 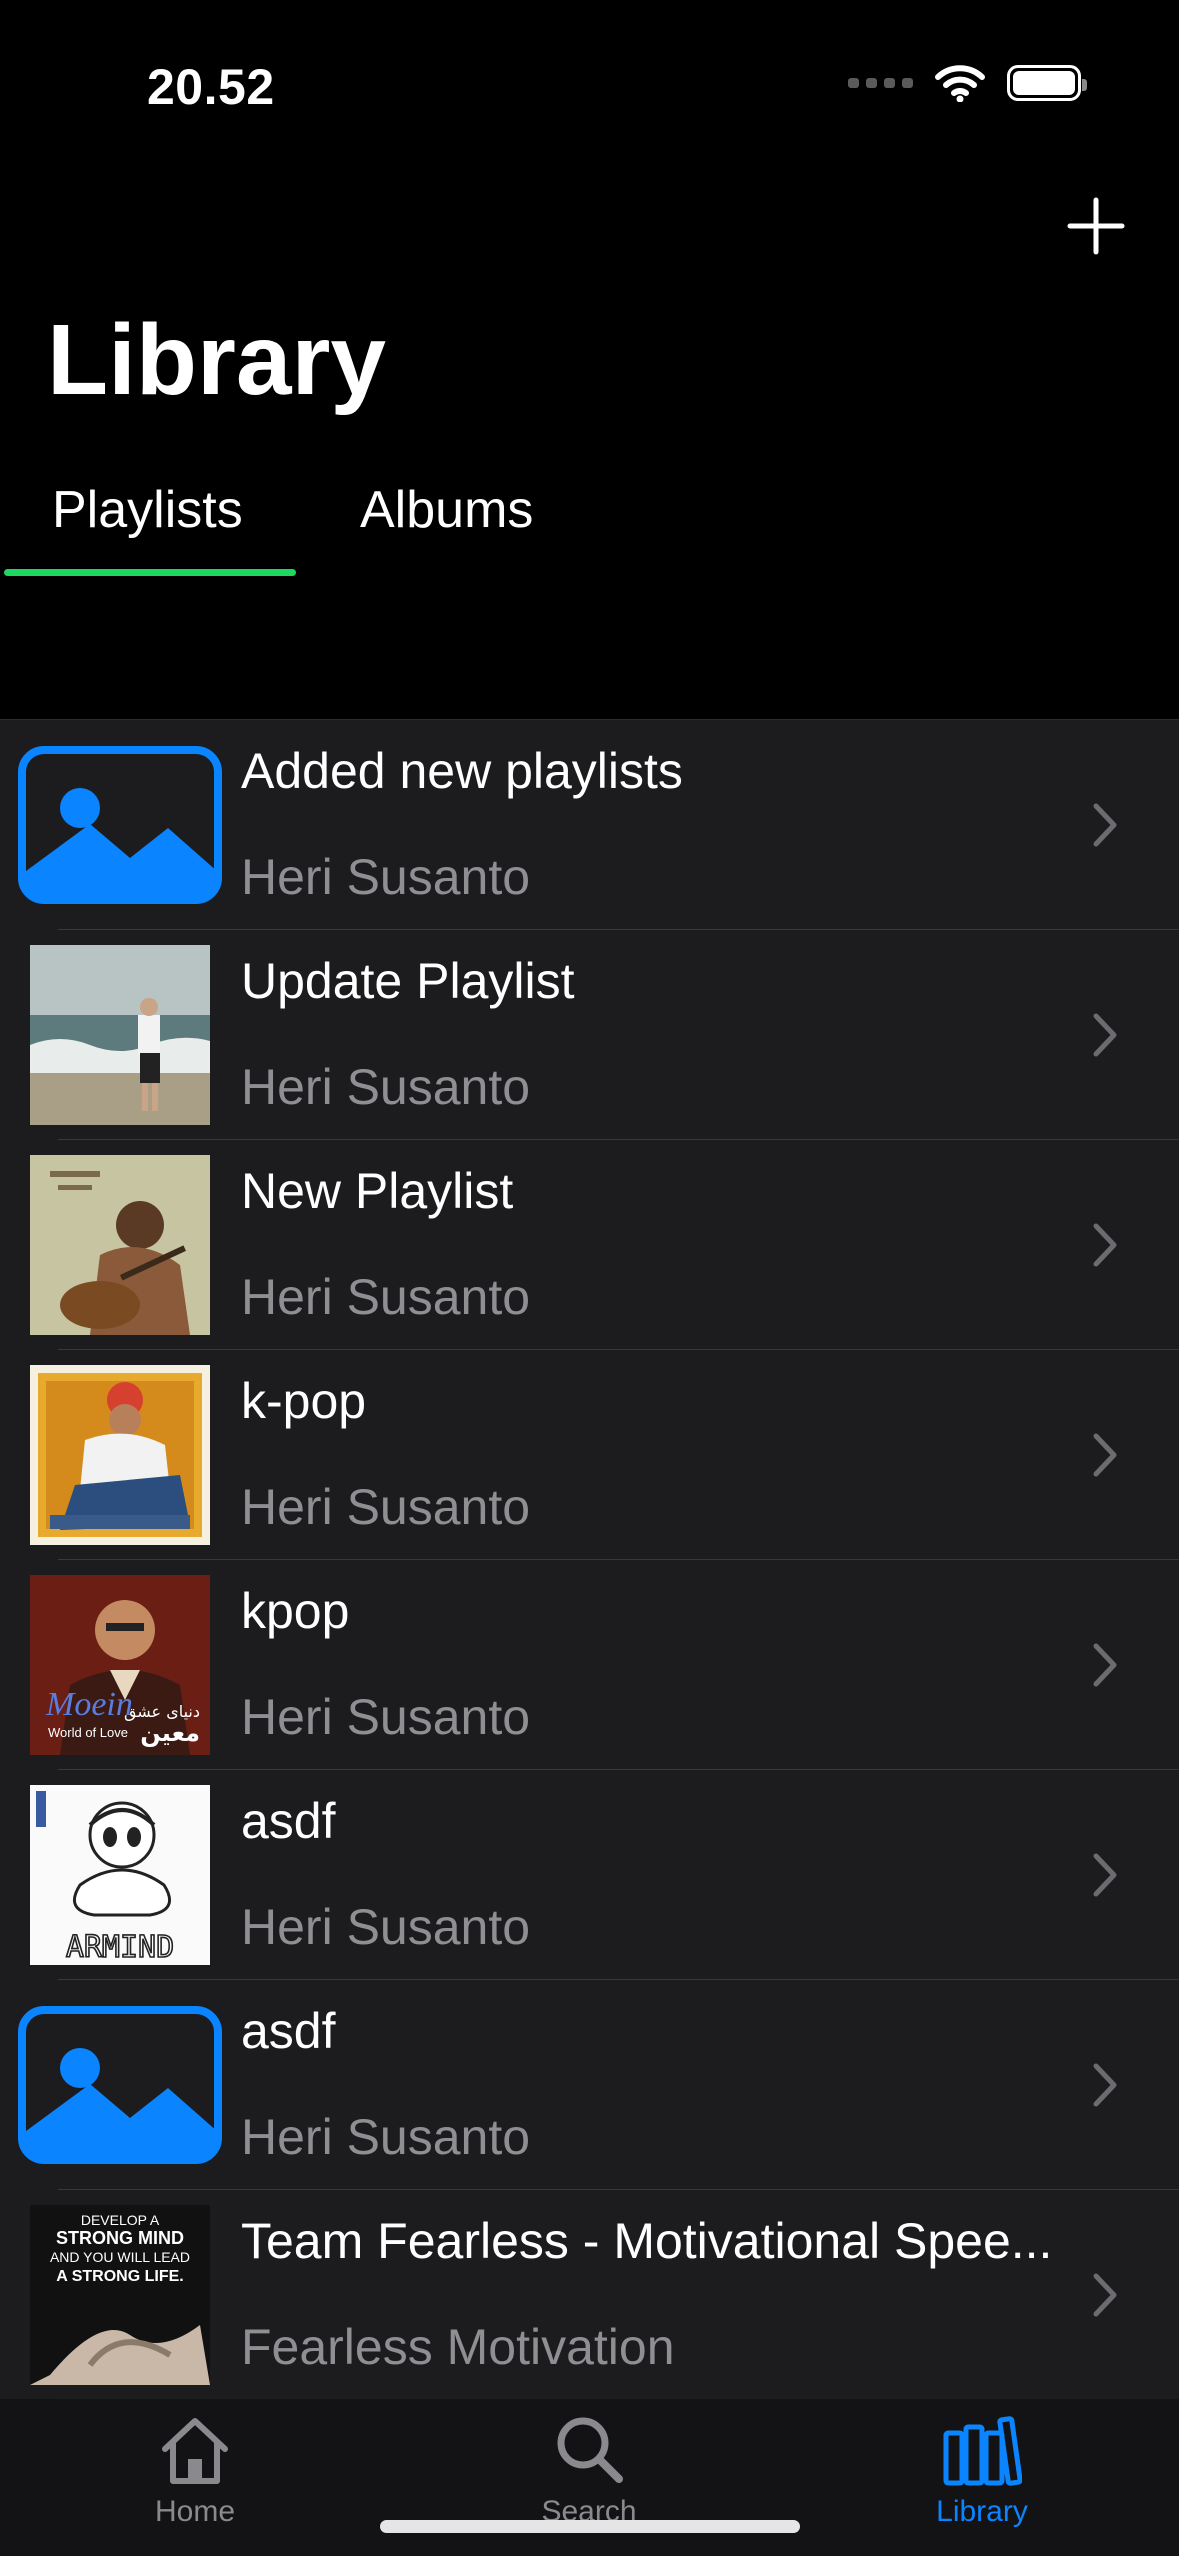 What do you see at coordinates (589, 825) in the screenshot?
I see `playlist-row: Added new playlists Heri Susanto` at bounding box center [589, 825].